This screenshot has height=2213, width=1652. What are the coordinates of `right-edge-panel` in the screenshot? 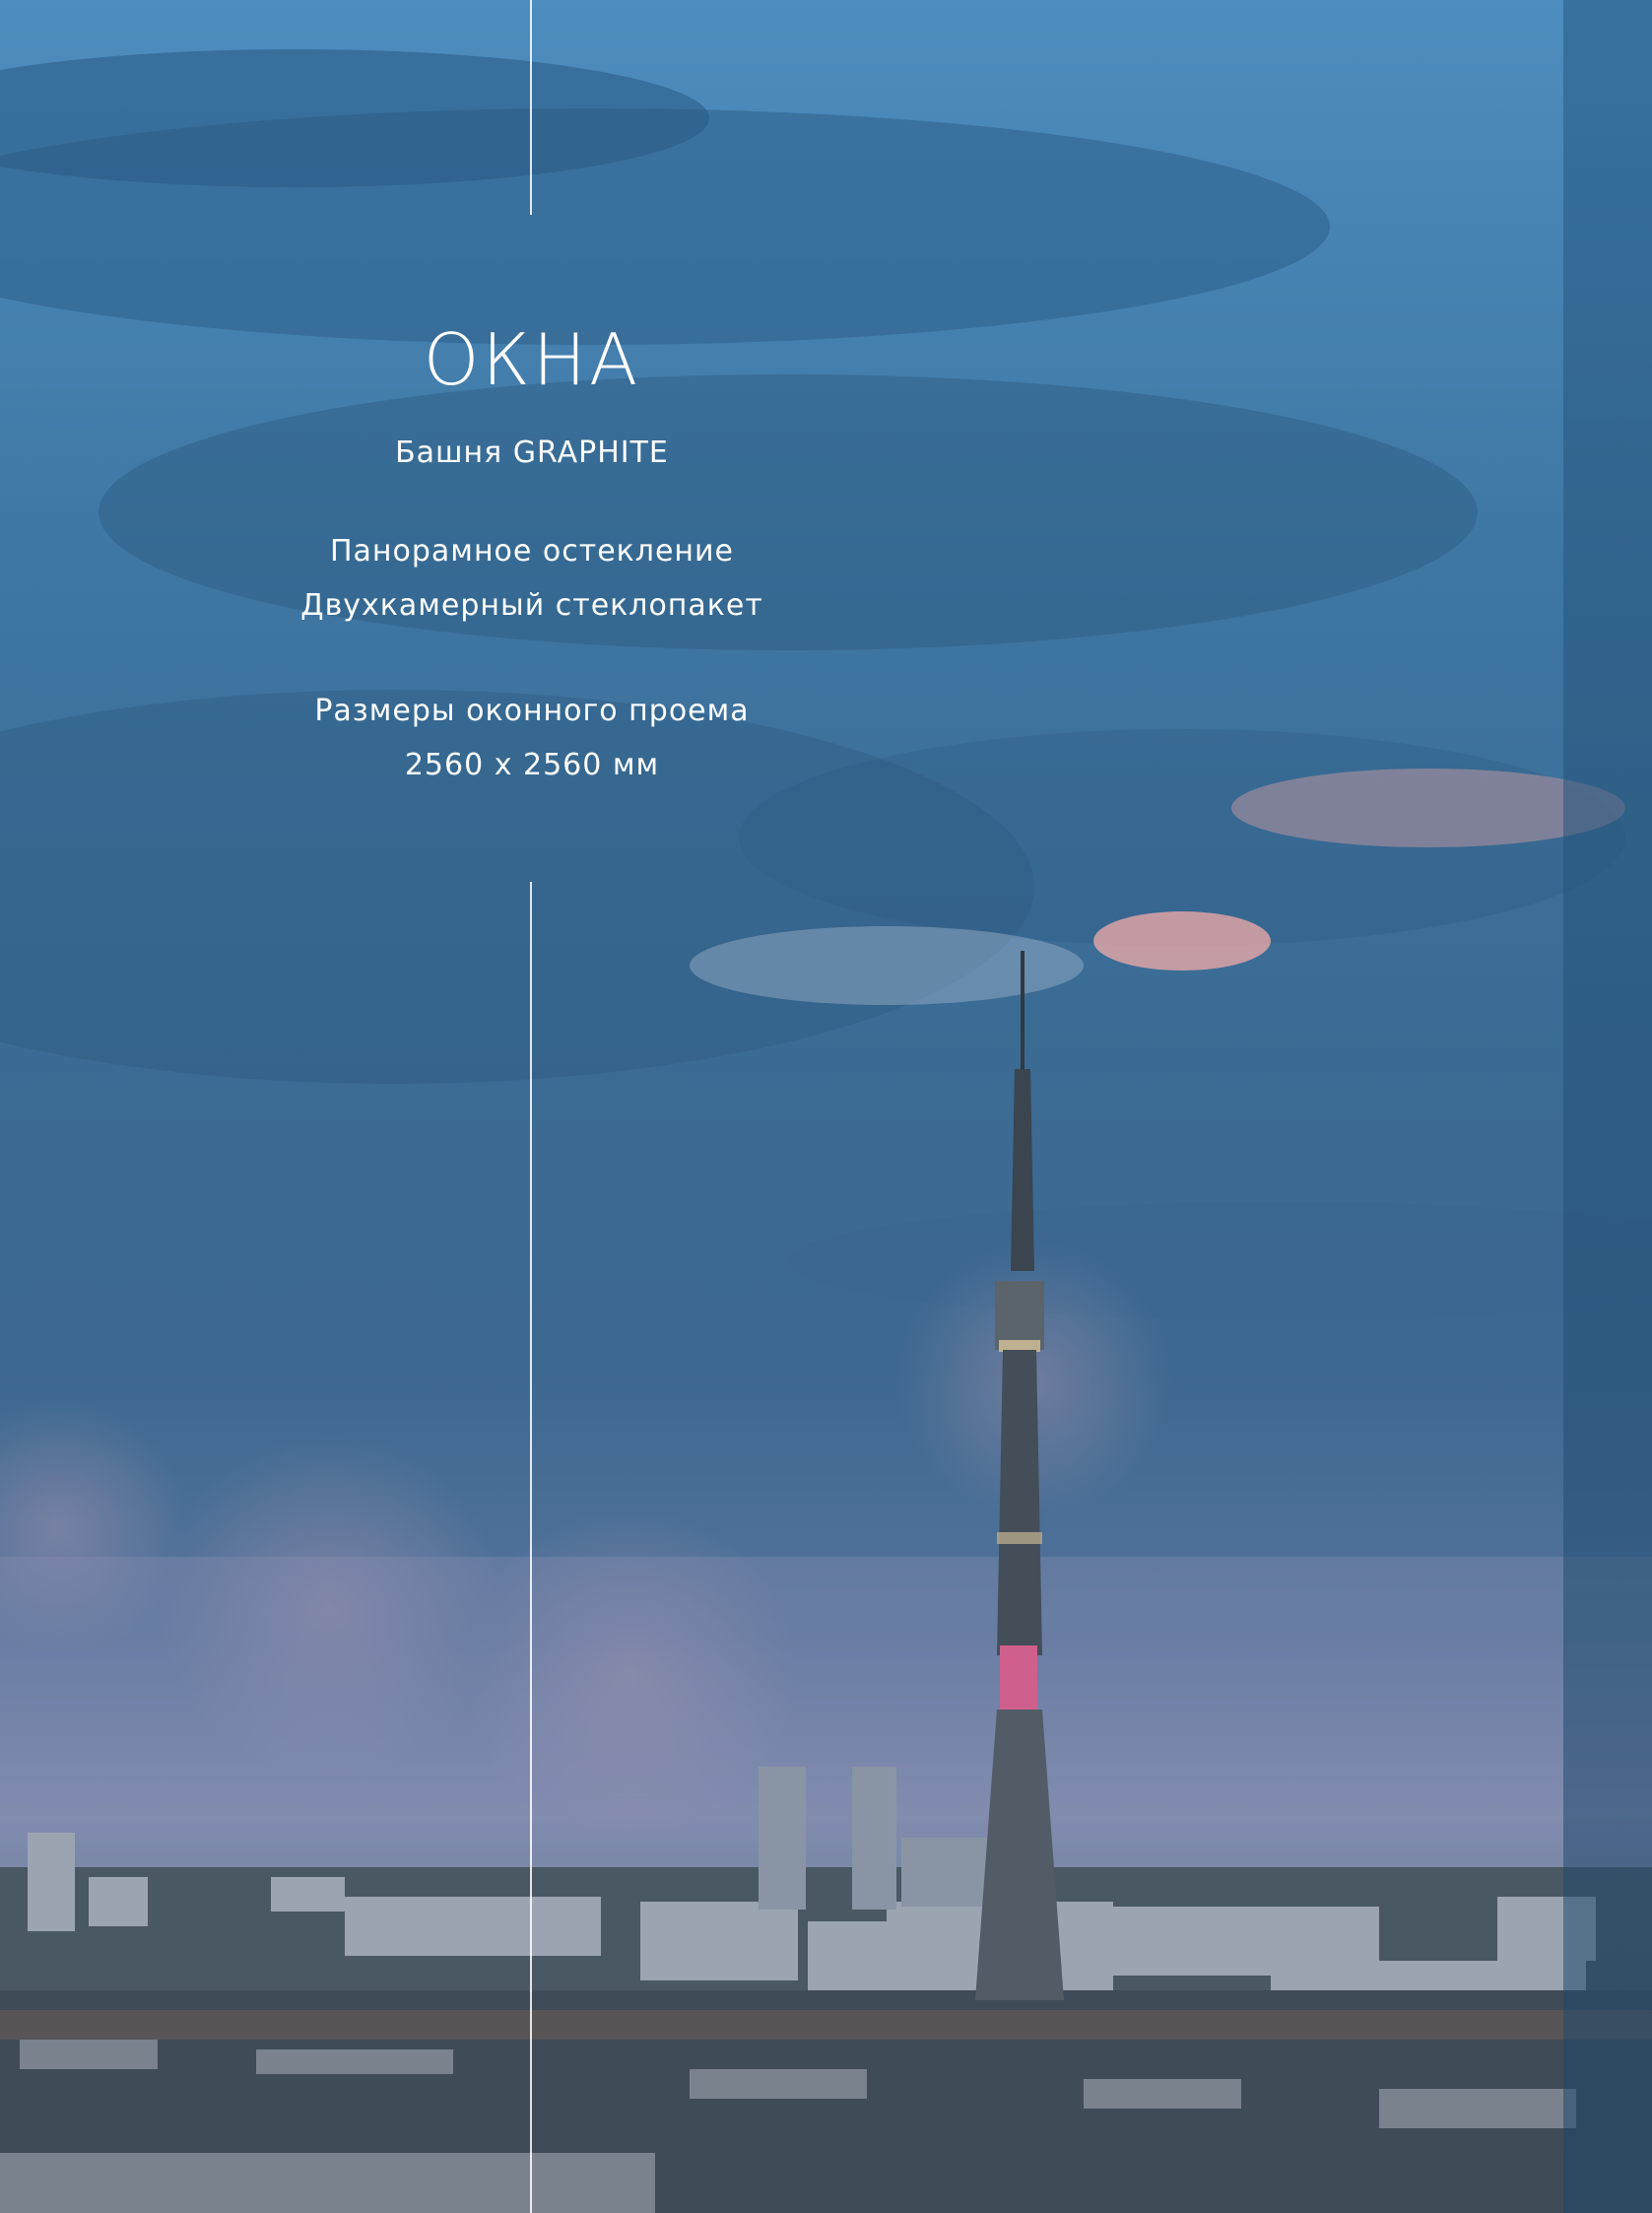 It's located at (1608, 1106).